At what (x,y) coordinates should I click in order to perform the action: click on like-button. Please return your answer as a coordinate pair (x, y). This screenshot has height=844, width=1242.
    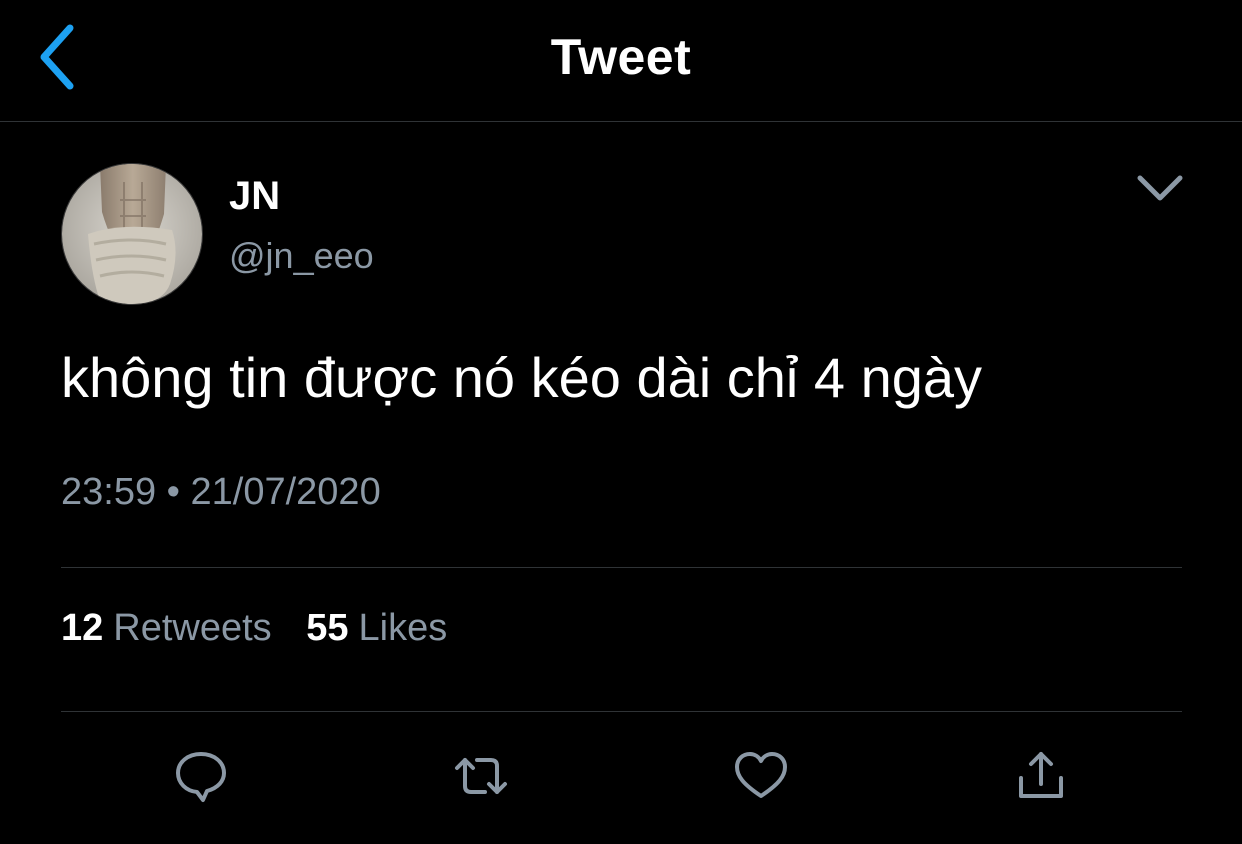
    Looking at the image, I should click on (761, 776).